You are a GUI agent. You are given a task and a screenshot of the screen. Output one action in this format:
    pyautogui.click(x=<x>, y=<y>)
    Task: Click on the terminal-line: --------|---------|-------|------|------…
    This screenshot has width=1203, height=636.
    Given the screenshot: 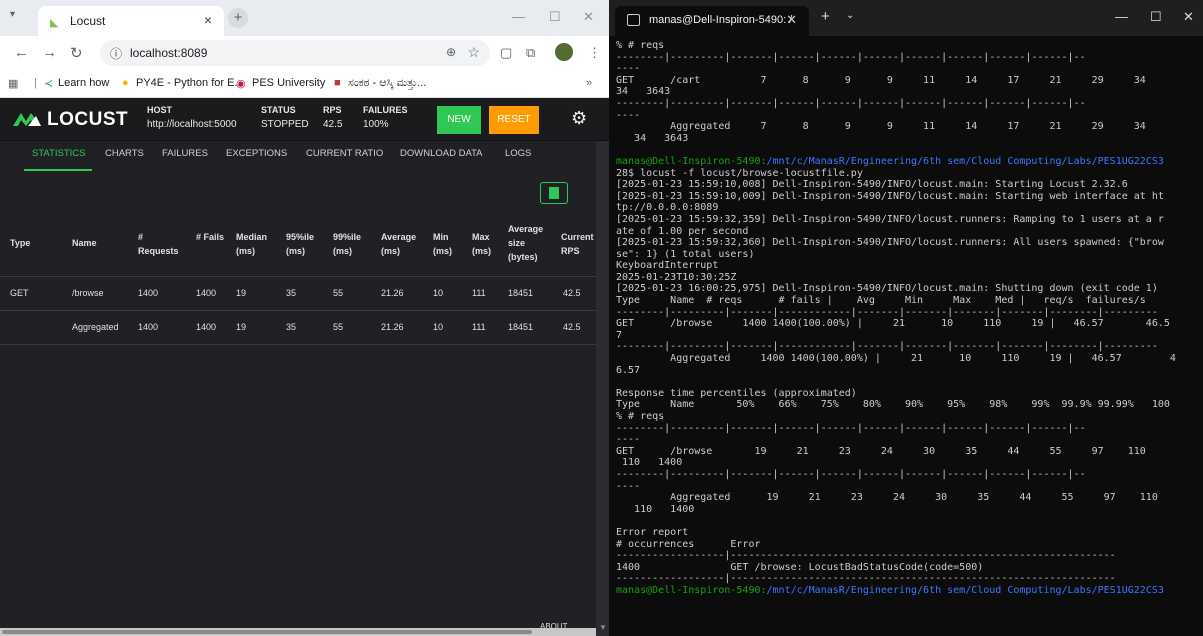 What is the action you would take?
    pyautogui.click(x=851, y=57)
    